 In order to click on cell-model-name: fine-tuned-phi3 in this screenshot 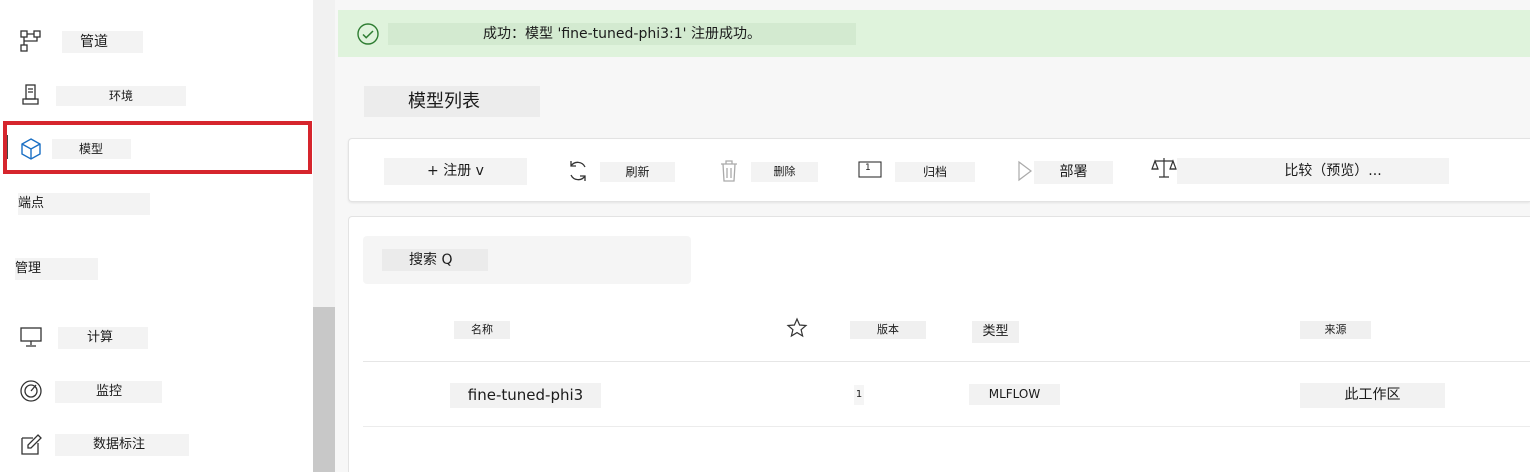, I will do `click(525, 395)`.